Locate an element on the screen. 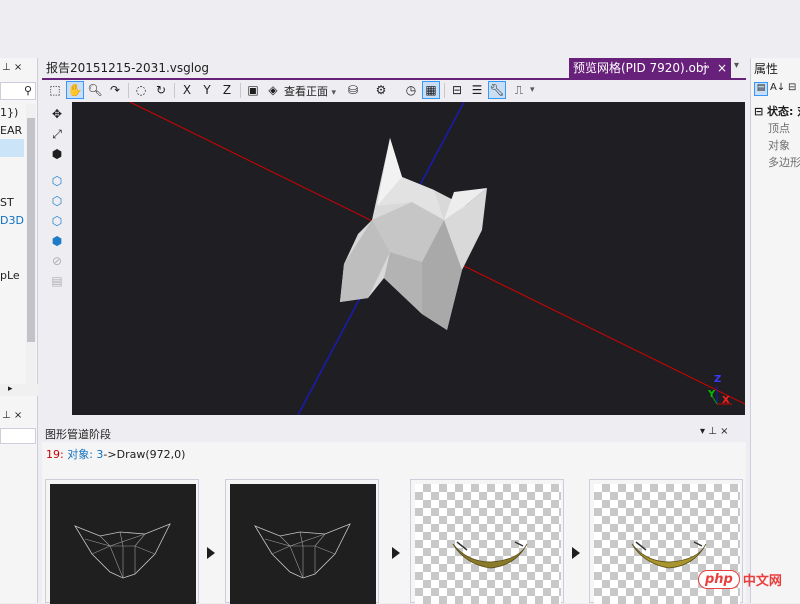  left-panel-pin-controls: ⊥ × is located at coordinates (12, 67).